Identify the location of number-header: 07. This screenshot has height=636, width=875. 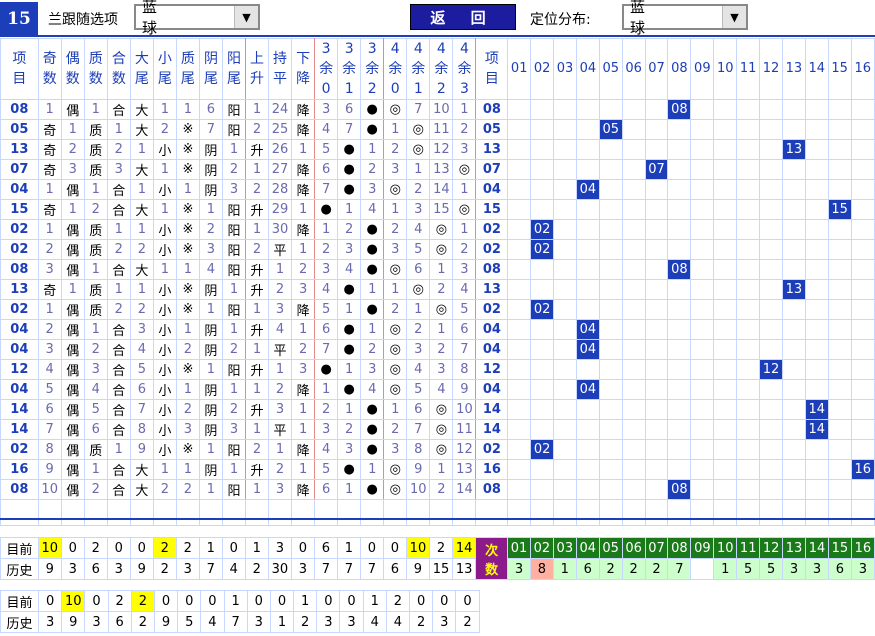
(656, 69).